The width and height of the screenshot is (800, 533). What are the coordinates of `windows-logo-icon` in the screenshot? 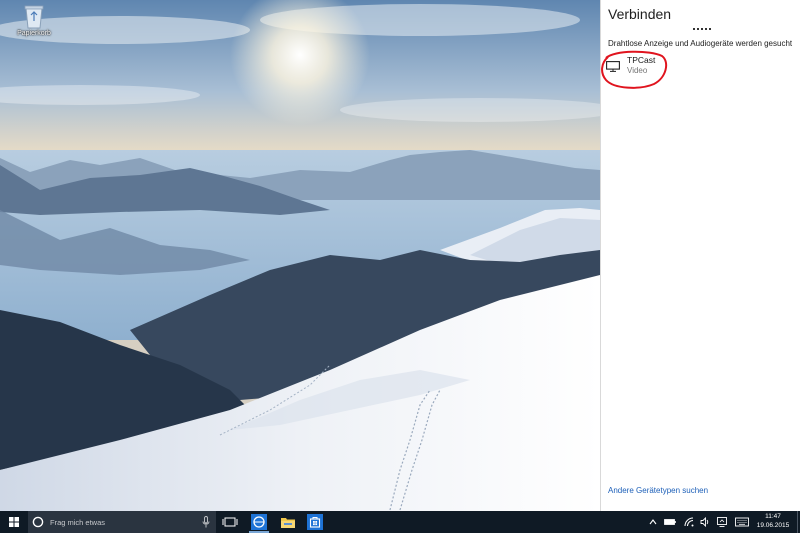 It's located at (14, 522).